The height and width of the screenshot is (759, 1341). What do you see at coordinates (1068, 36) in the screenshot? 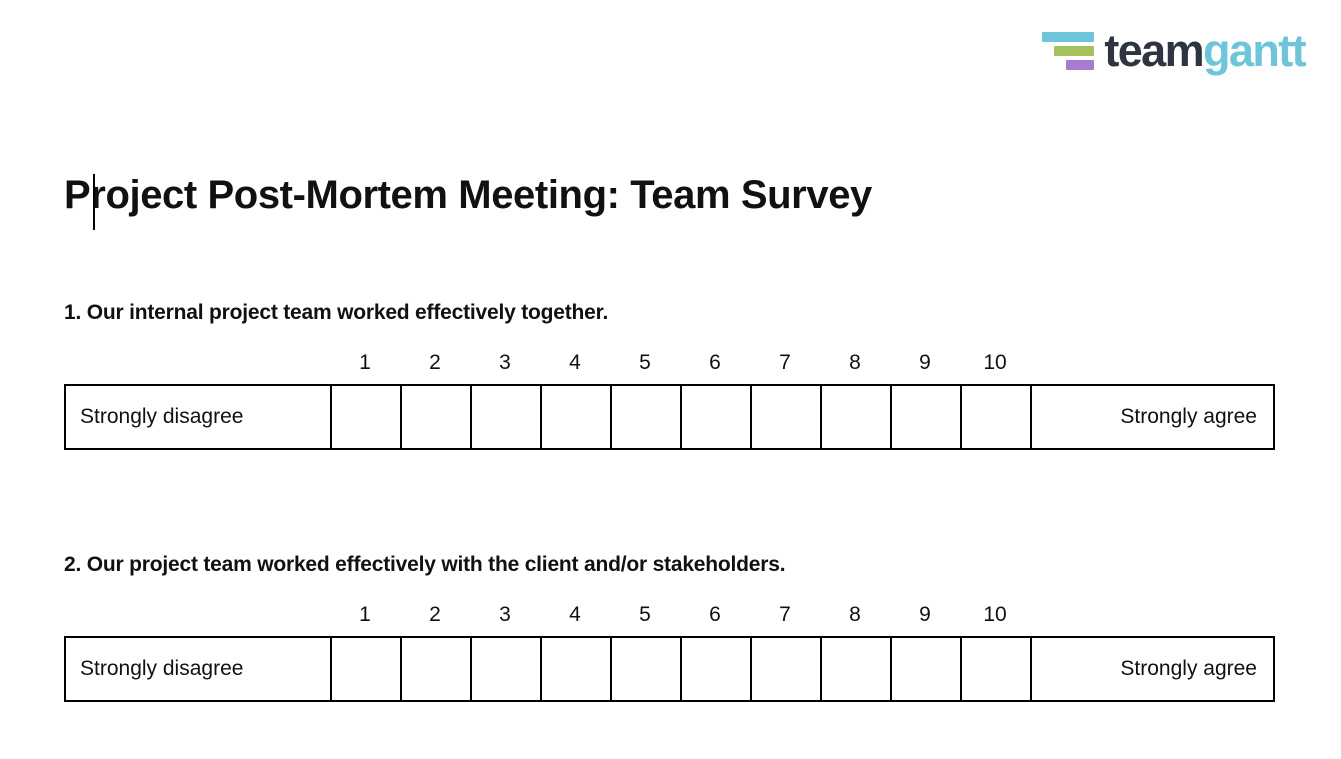
I see `logo-bar-top` at bounding box center [1068, 36].